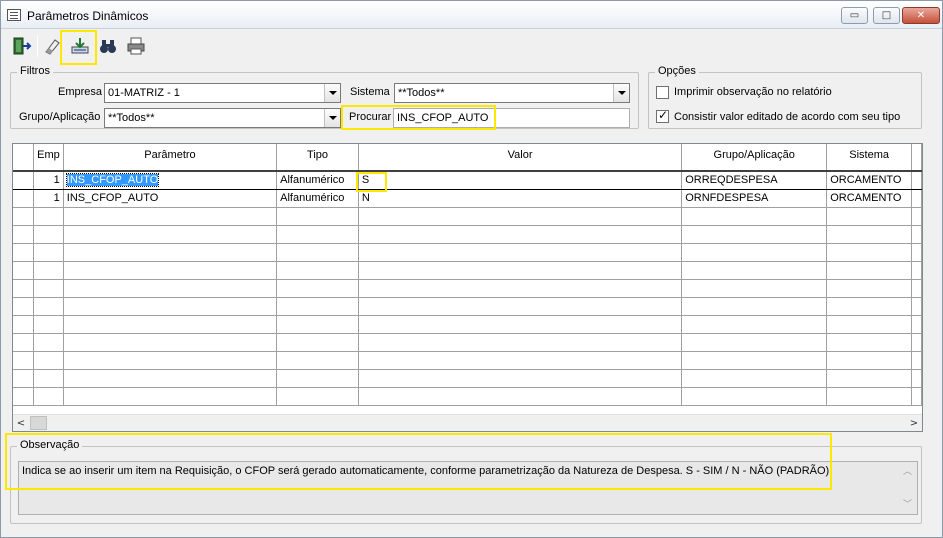  Describe the element at coordinates (662, 92) in the screenshot. I see `print-observation-checkbox` at that location.